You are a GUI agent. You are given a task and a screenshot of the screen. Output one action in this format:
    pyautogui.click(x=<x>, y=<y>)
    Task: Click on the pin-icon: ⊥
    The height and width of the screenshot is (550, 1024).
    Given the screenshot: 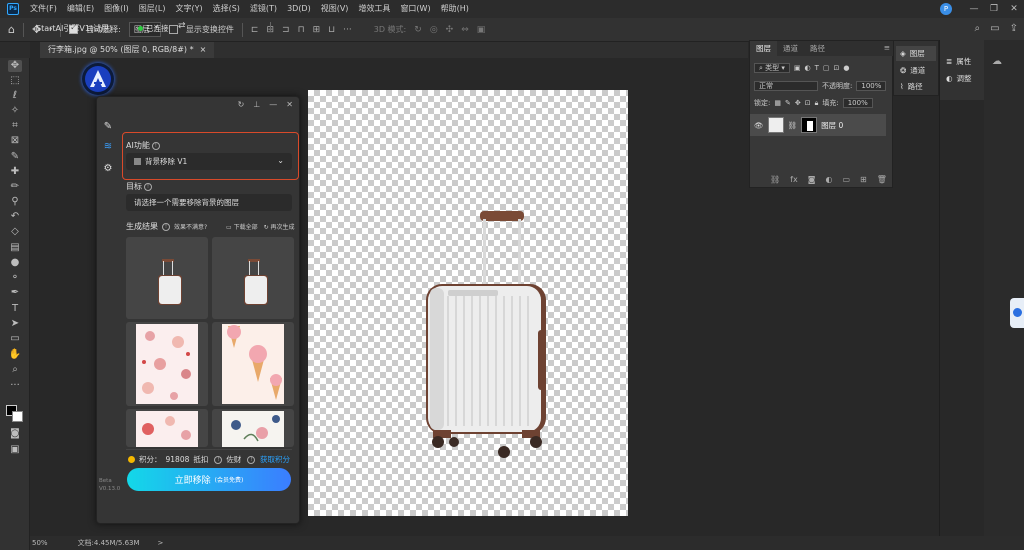 What is the action you would take?
    pyautogui.click(x=256, y=105)
    